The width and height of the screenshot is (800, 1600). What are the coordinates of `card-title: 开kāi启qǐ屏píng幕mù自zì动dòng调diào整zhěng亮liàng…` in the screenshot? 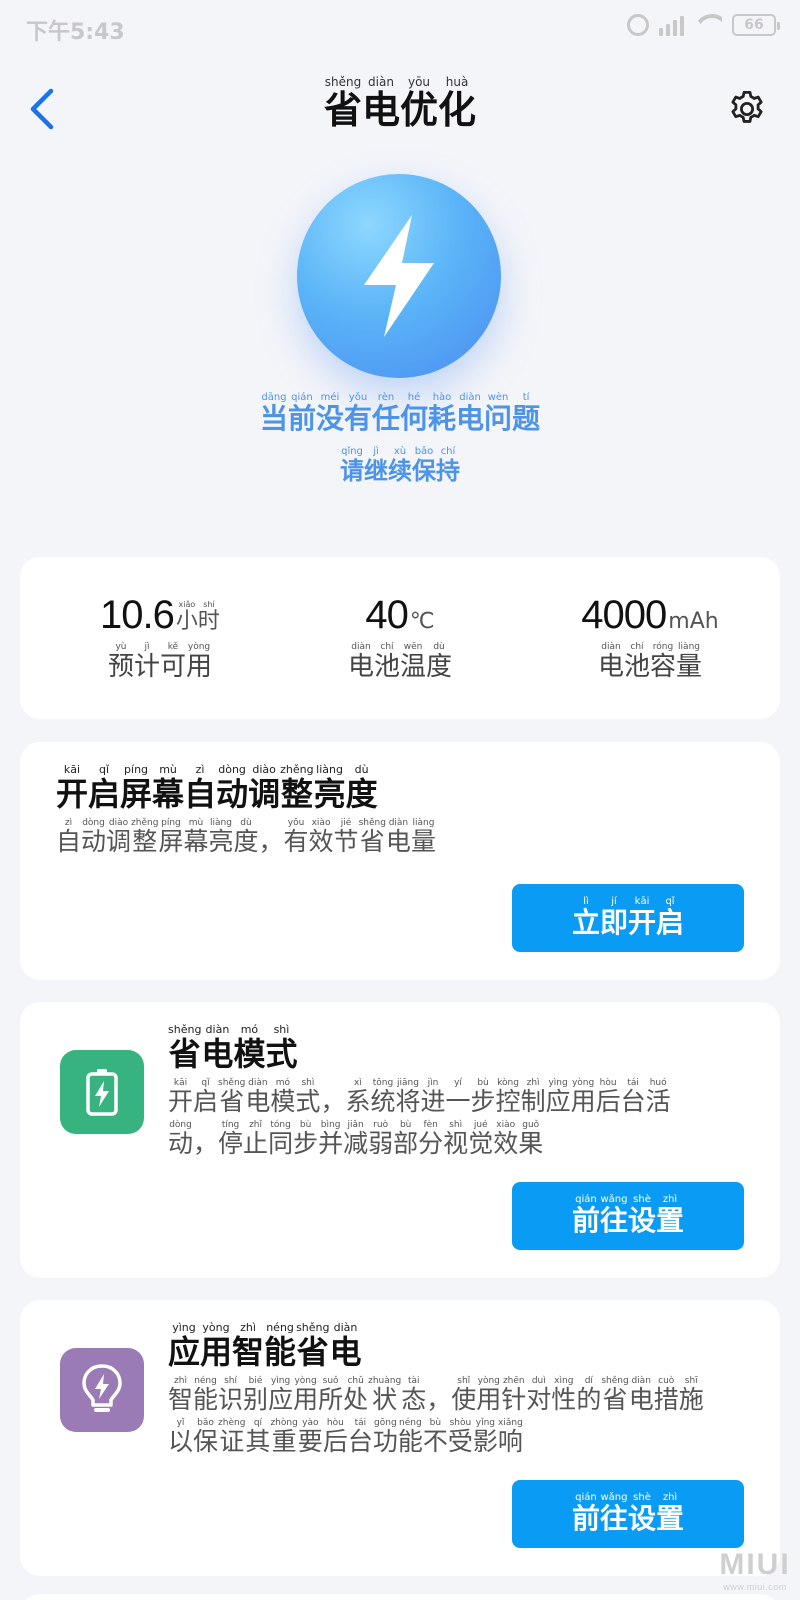 It's located at (217, 788).